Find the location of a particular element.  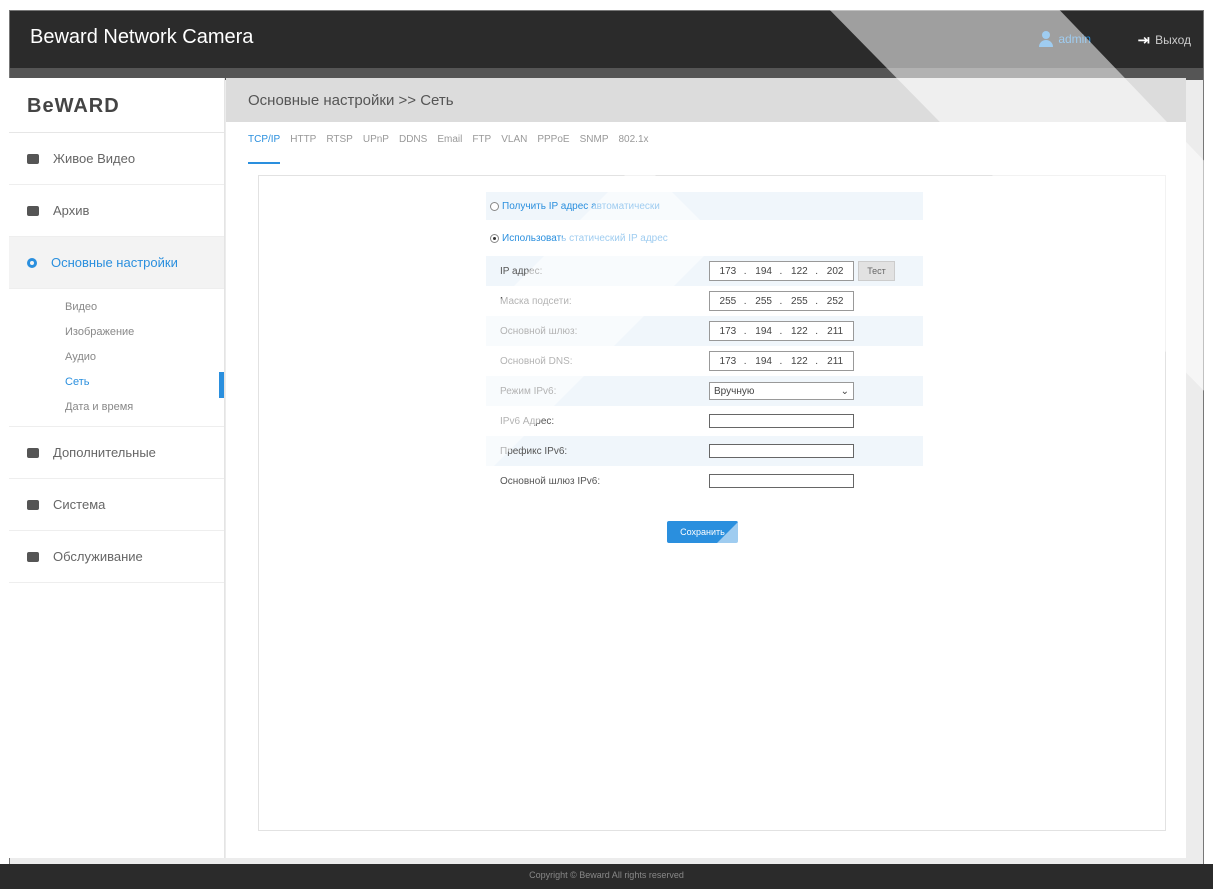

sidebar-item-maintenance: Обслуживание is located at coordinates (116, 557).